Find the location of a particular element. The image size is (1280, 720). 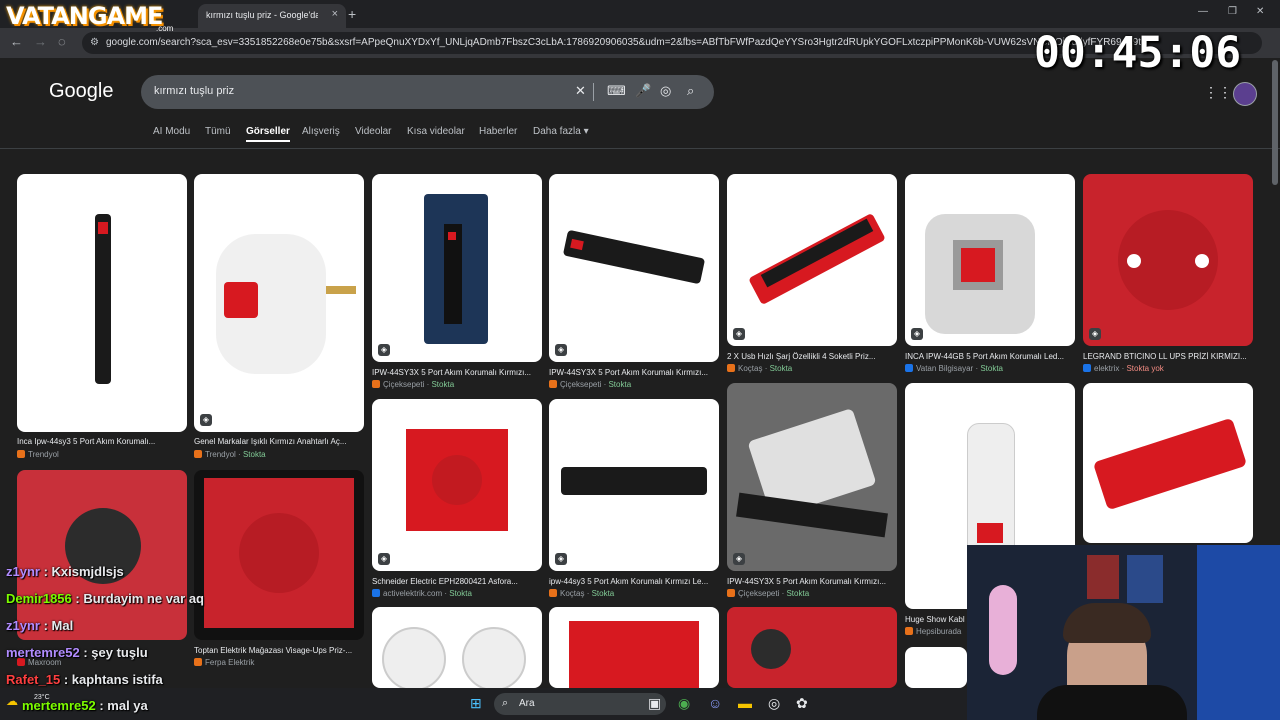

site-info-icon: ⚙ is located at coordinates (94, 42).